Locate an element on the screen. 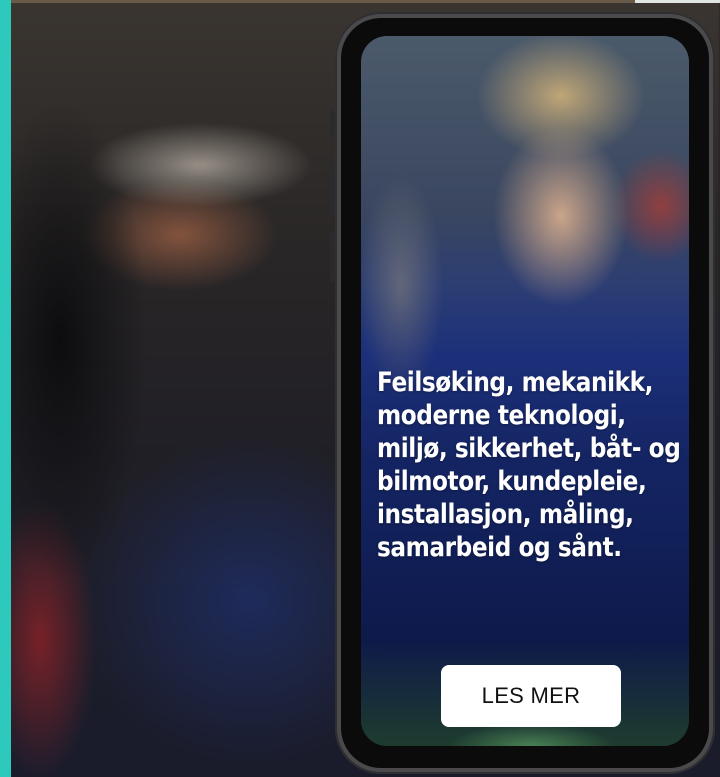  headline-line: installasjon, måling, is located at coordinates (505, 514).